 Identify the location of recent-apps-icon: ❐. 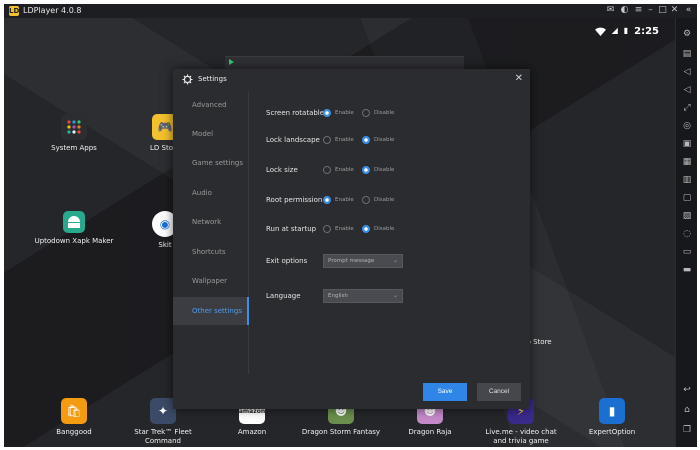
(687, 430).